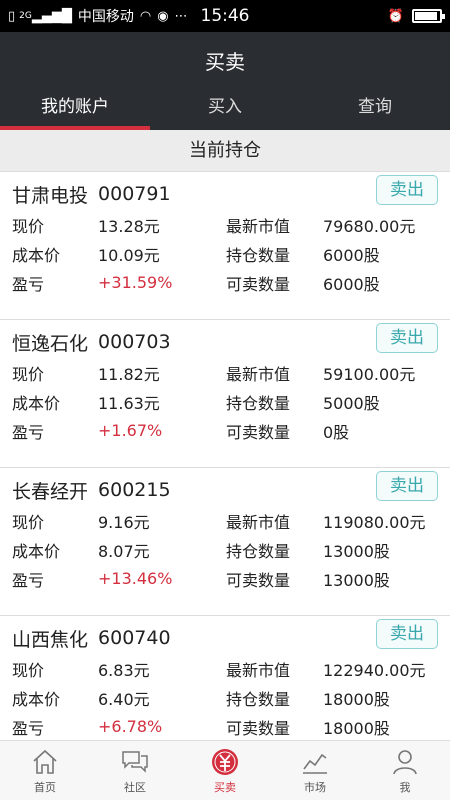 The image size is (450, 800). I want to click on nav-label: 我, so click(405, 787).